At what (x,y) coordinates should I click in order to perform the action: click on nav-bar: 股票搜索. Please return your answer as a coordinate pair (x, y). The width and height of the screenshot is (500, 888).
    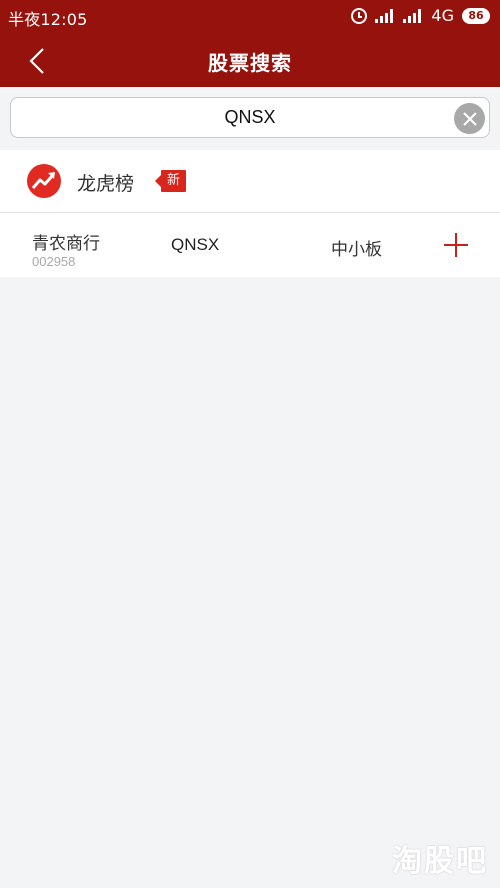
    Looking at the image, I should click on (250, 59).